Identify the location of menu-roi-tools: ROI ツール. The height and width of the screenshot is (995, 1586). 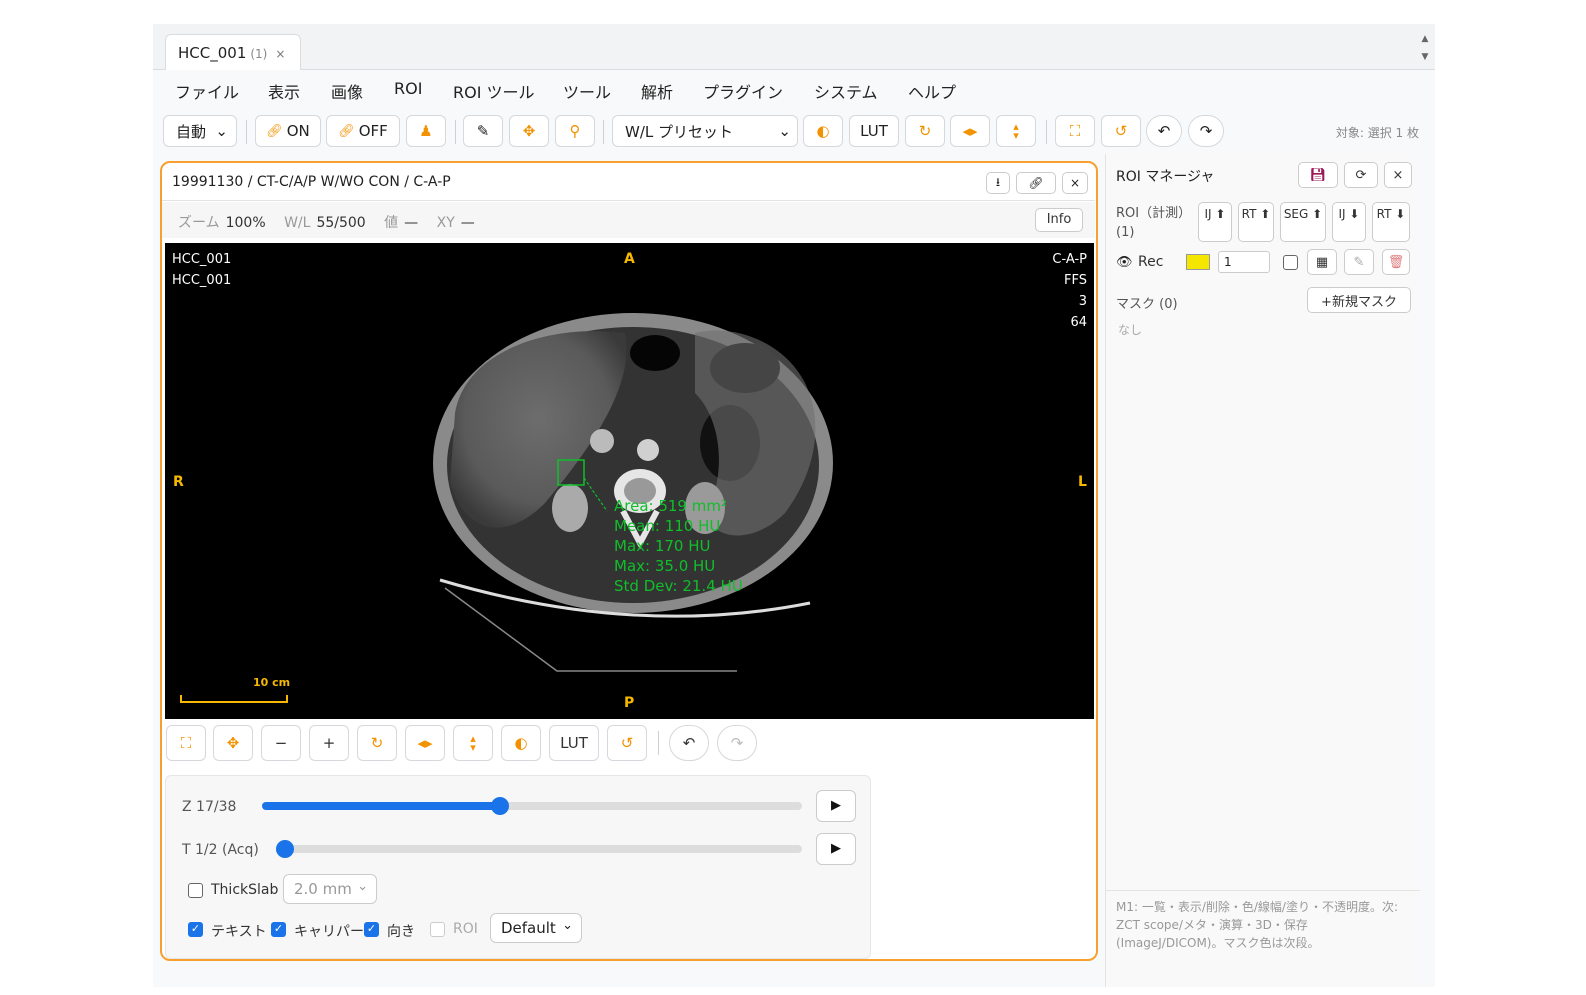
(494, 91).